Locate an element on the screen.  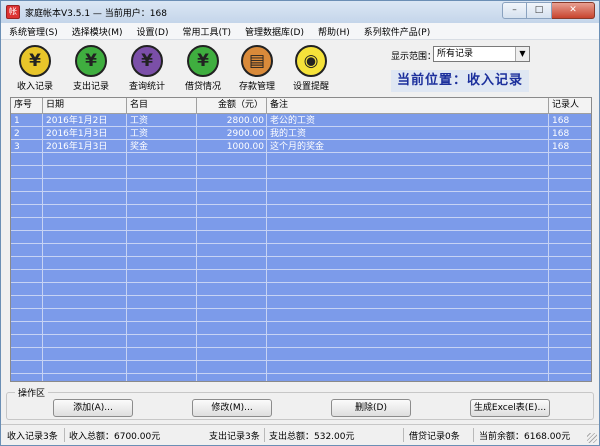
exchange-icon: ¥ is located at coordinates (203, 61).